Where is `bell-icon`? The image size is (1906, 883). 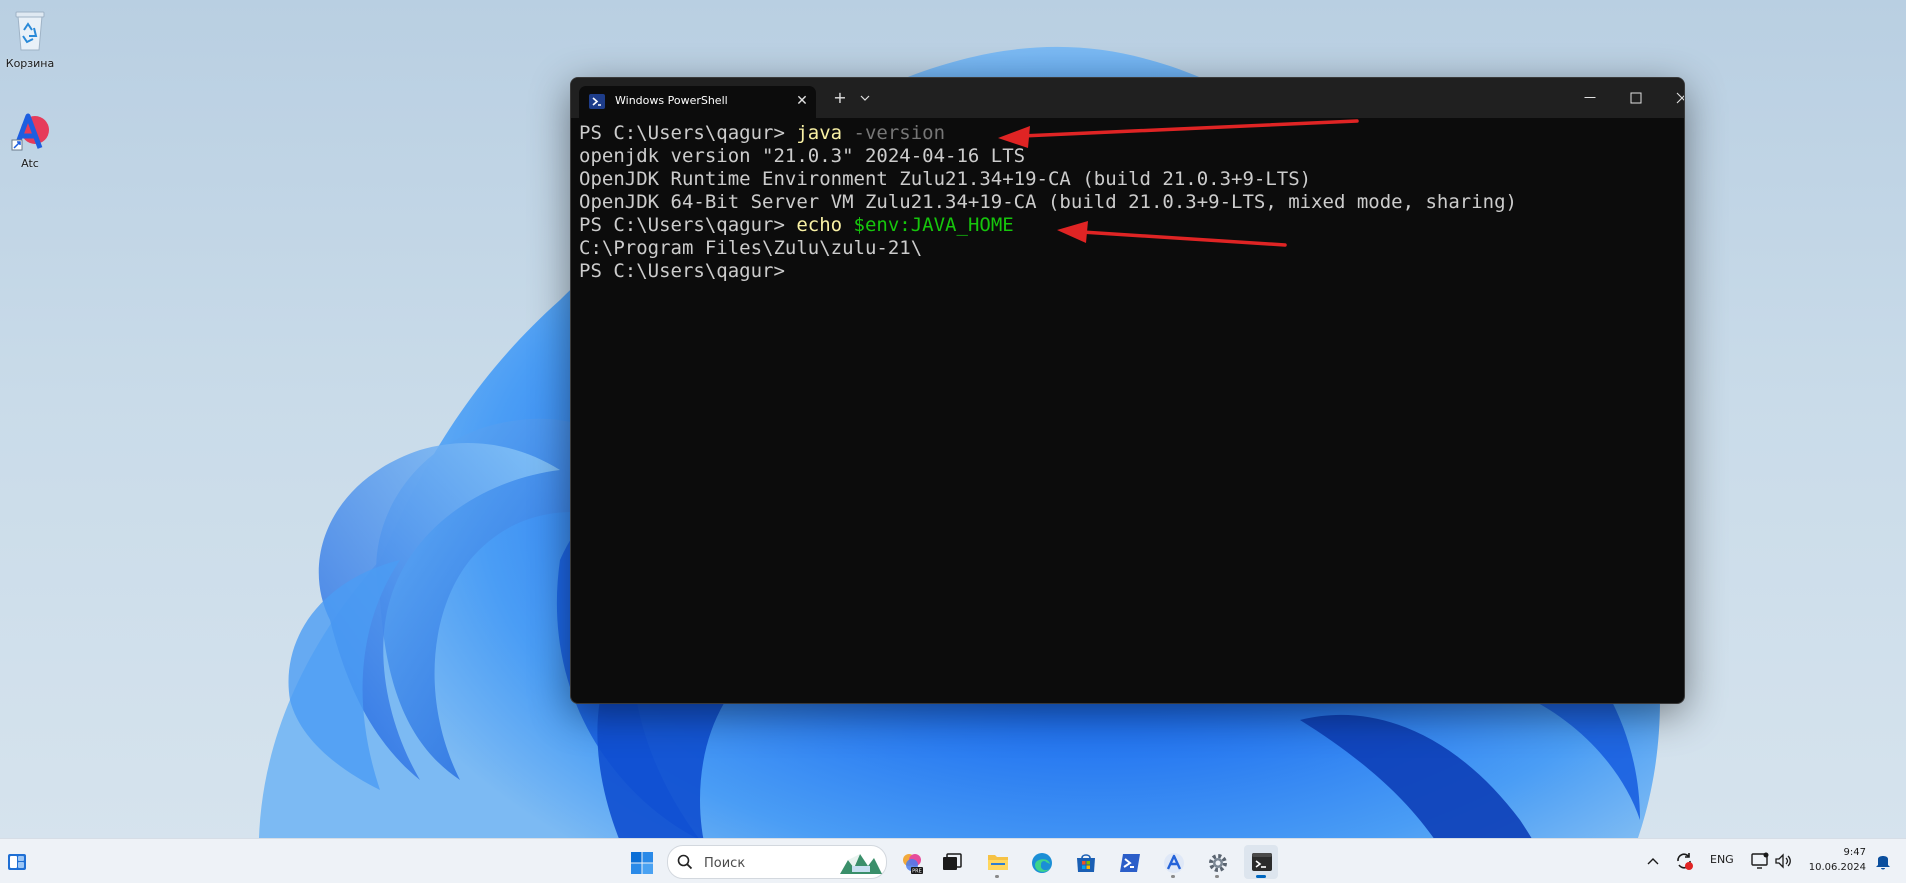
bell-icon is located at coordinates (1883, 863).